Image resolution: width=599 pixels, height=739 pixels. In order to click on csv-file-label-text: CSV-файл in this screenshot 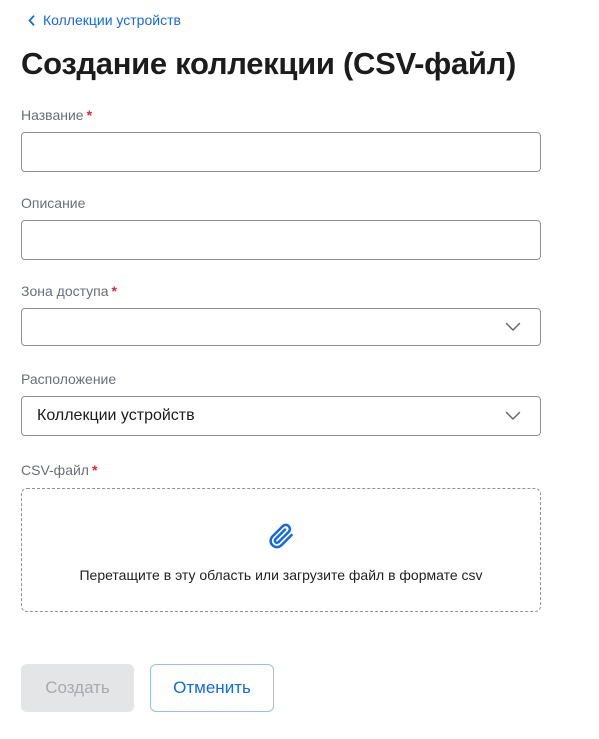, I will do `click(55, 470)`.